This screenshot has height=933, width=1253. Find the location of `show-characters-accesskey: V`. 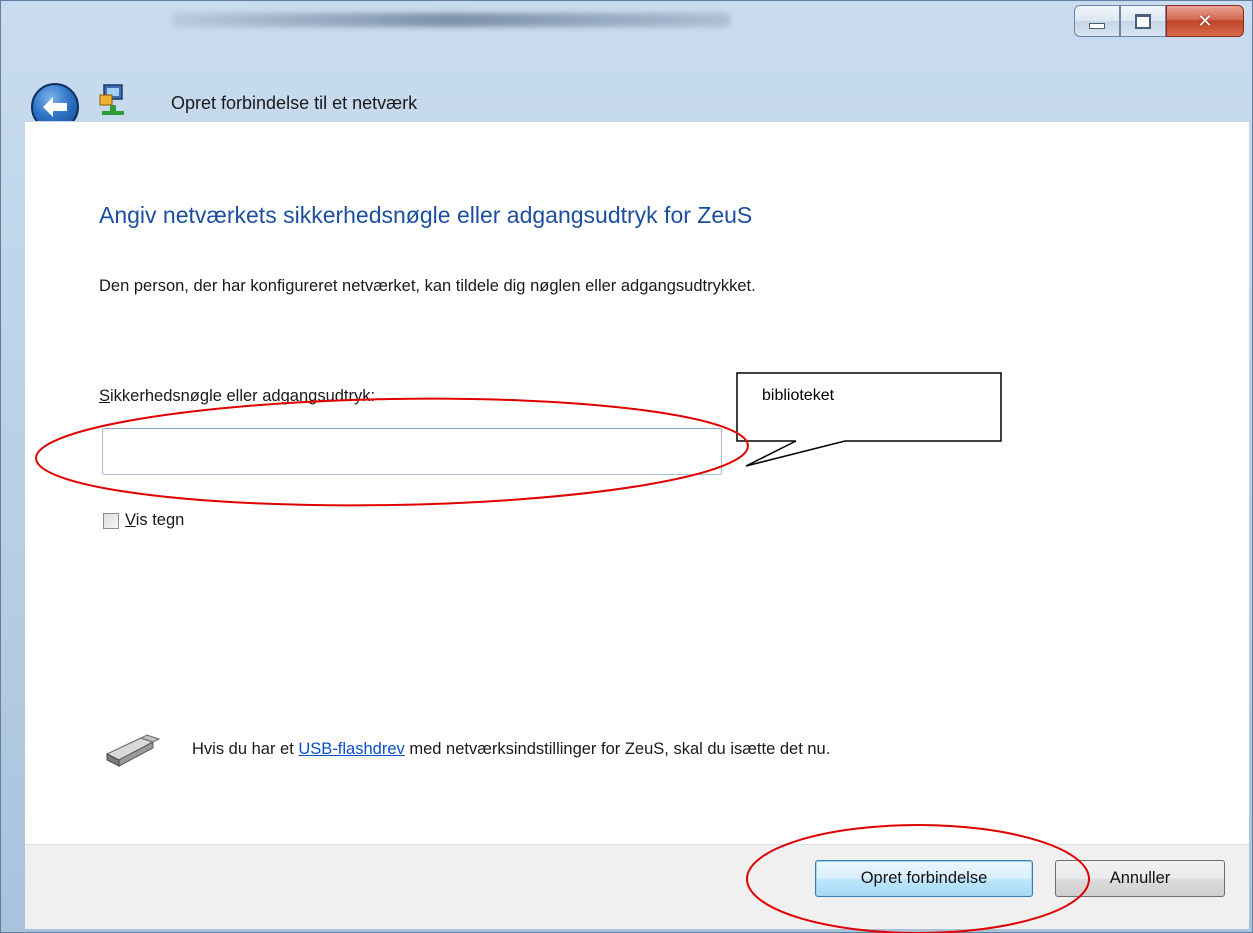

show-characters-accesskey: V is located at coordinates (130, 520).